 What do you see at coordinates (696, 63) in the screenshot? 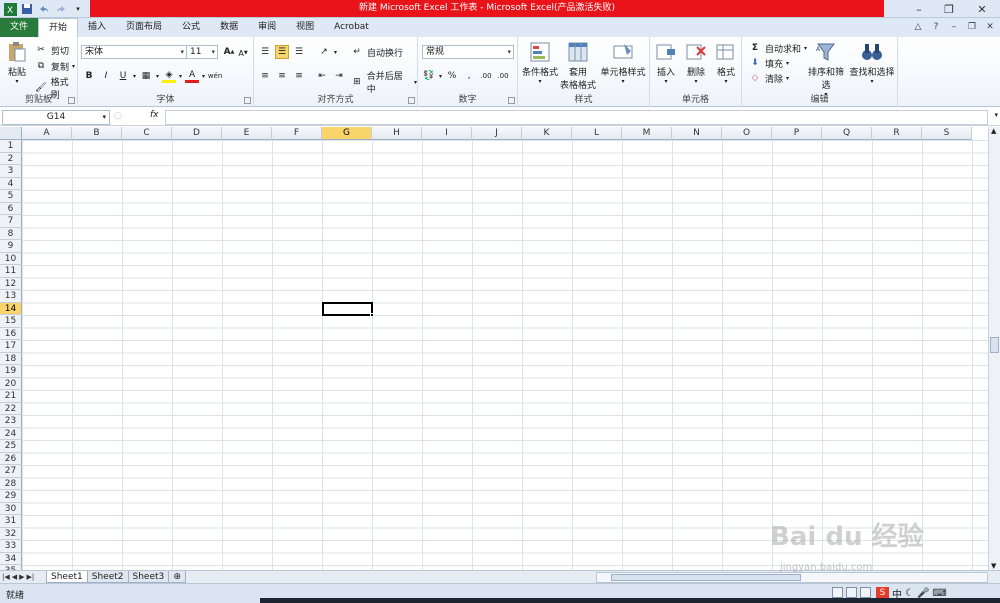
I see `delete-cells-button: 删除 ▾` at bounding box center [696, 63].